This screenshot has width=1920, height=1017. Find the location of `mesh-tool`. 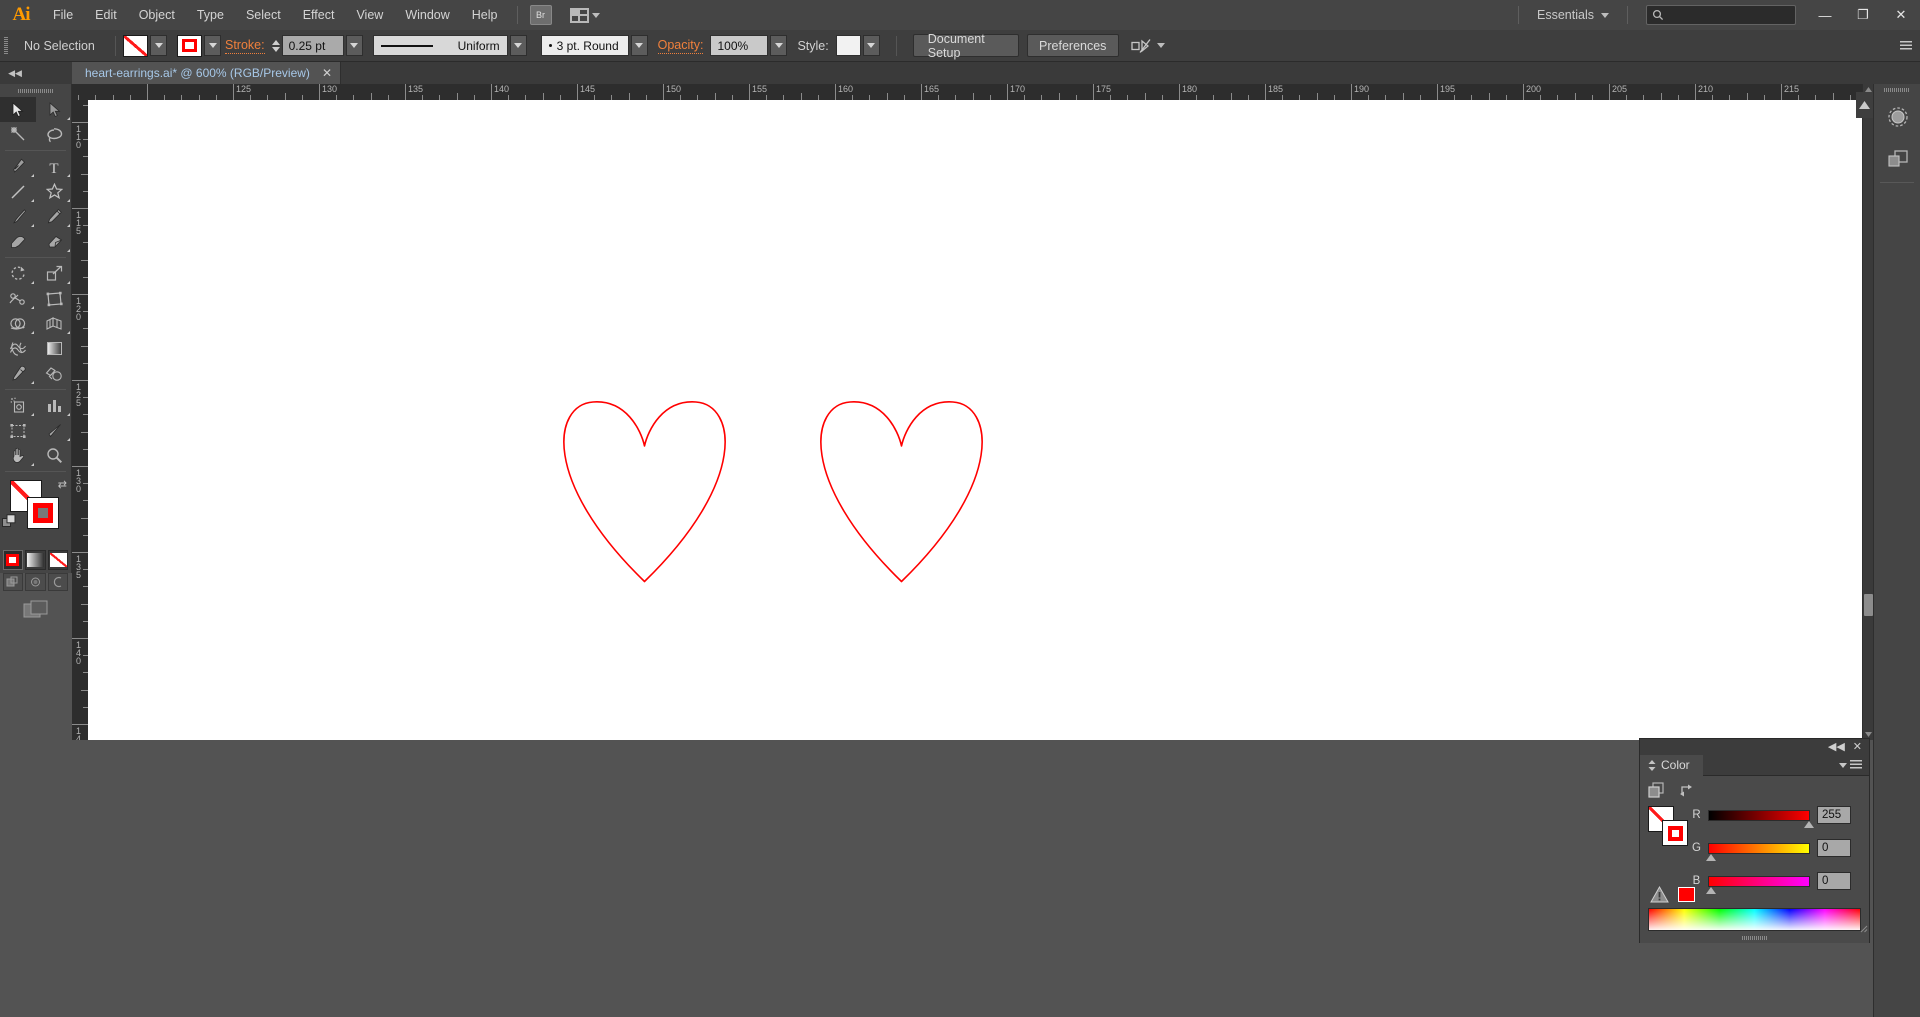

mesh-tool is located at coordinates (18, 348).